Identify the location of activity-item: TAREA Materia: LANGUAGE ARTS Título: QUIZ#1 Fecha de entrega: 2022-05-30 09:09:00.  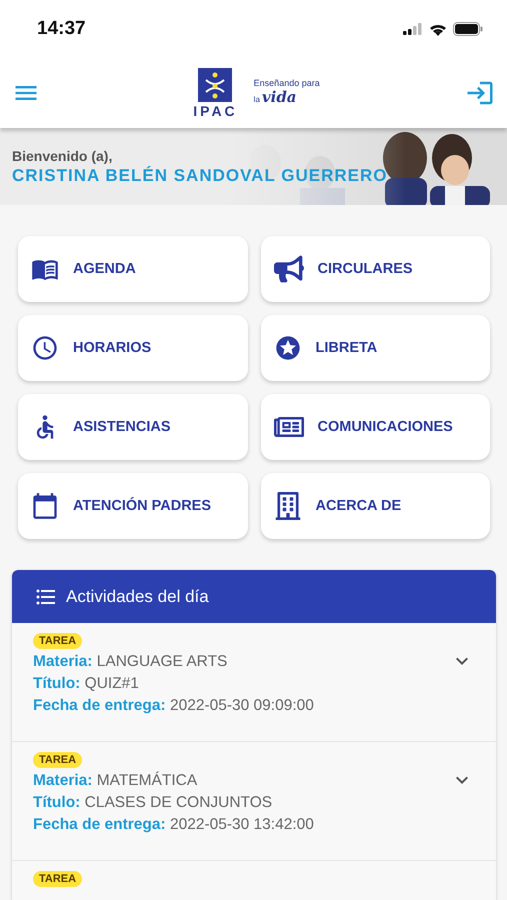
(254, 682).